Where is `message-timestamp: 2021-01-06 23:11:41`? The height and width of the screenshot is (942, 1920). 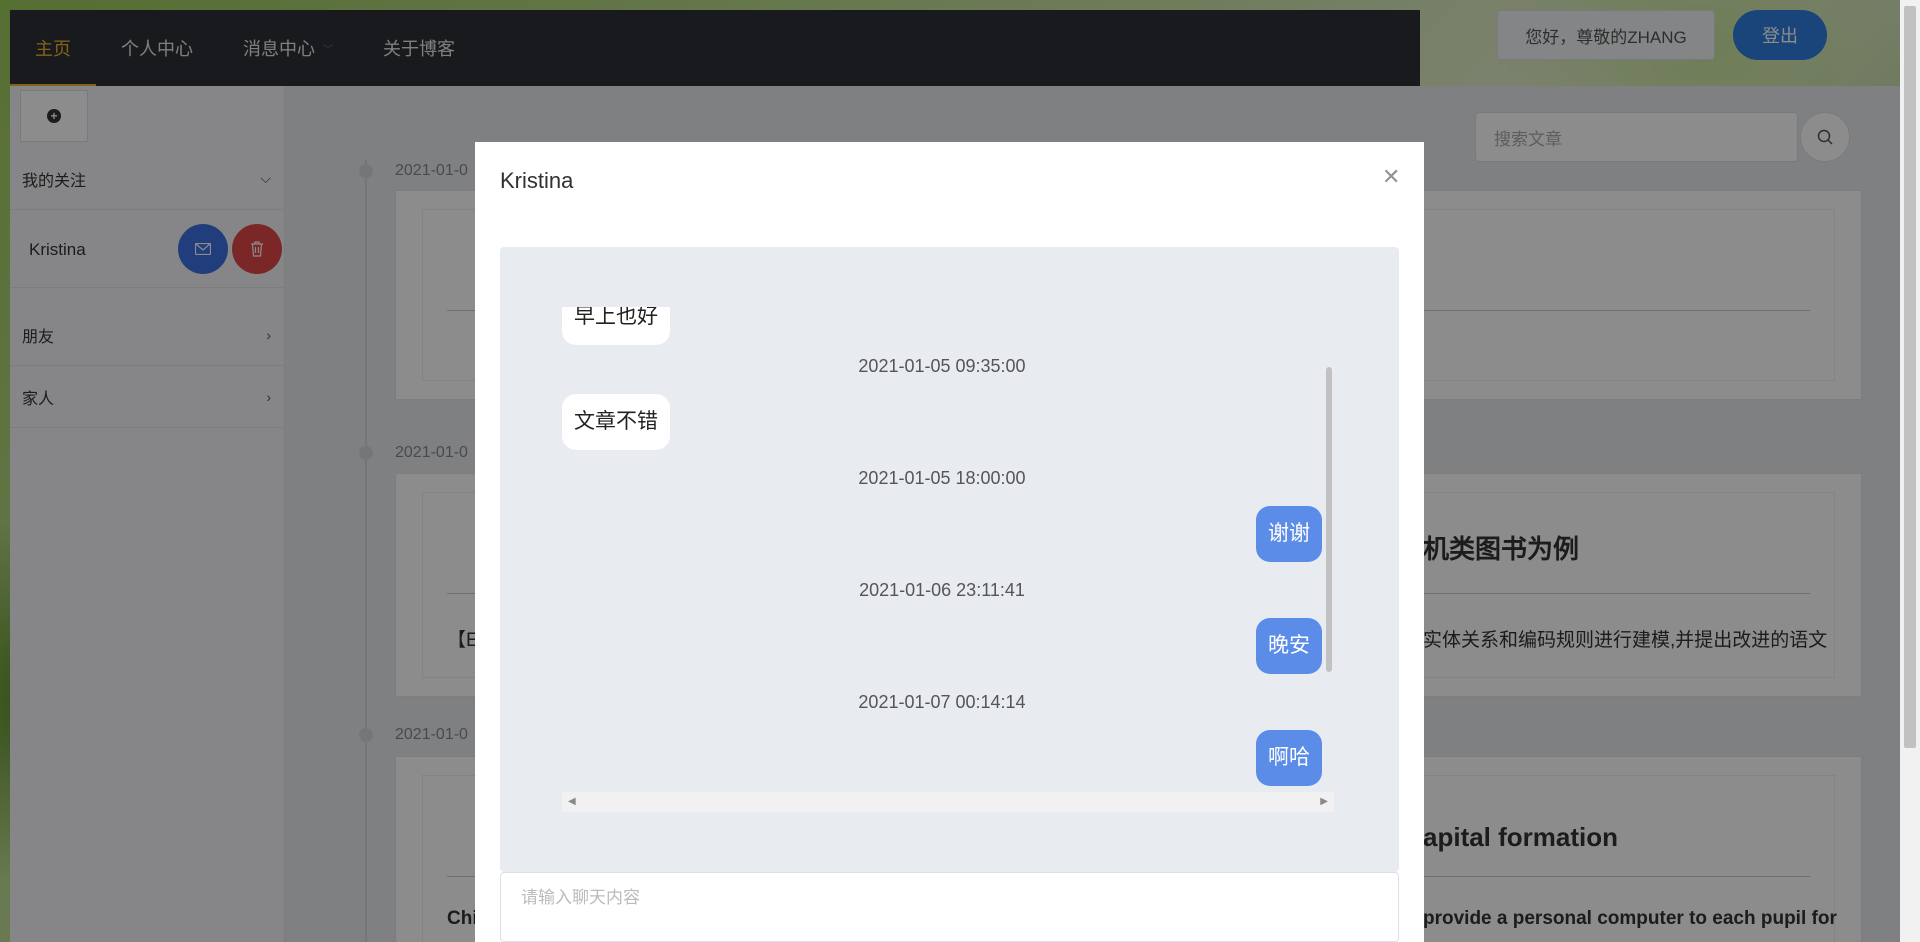
message-timestamp: 2021-01-06 23:11:41 is located at coordinates (942, 590).